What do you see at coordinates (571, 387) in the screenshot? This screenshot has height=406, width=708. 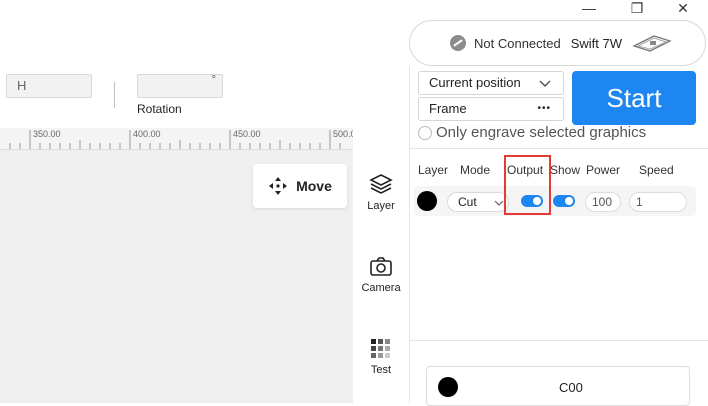 I see `layer-name: C00` at bounding box center [571, 387].